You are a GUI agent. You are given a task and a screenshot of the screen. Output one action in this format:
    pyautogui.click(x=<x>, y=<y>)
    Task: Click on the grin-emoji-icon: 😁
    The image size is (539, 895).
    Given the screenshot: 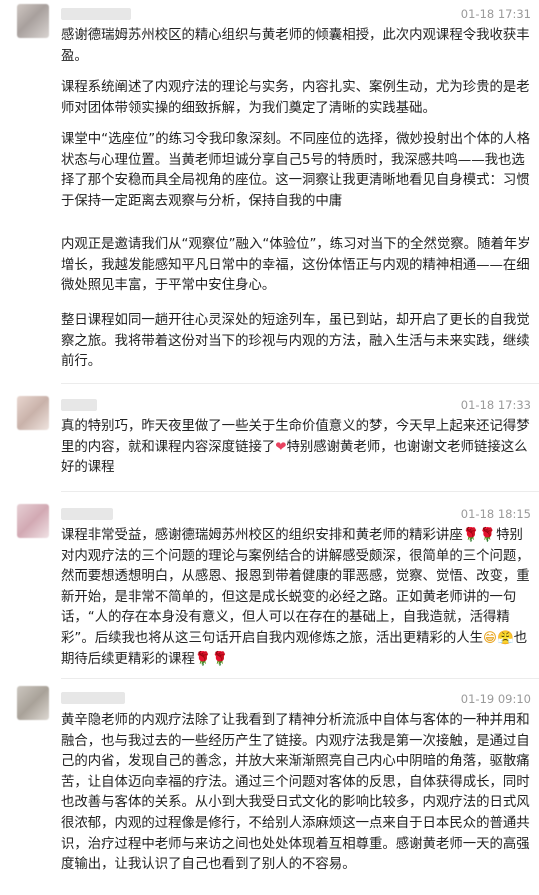 What is the action you would take?
    pyautogui.click(x=490, y=638)
    